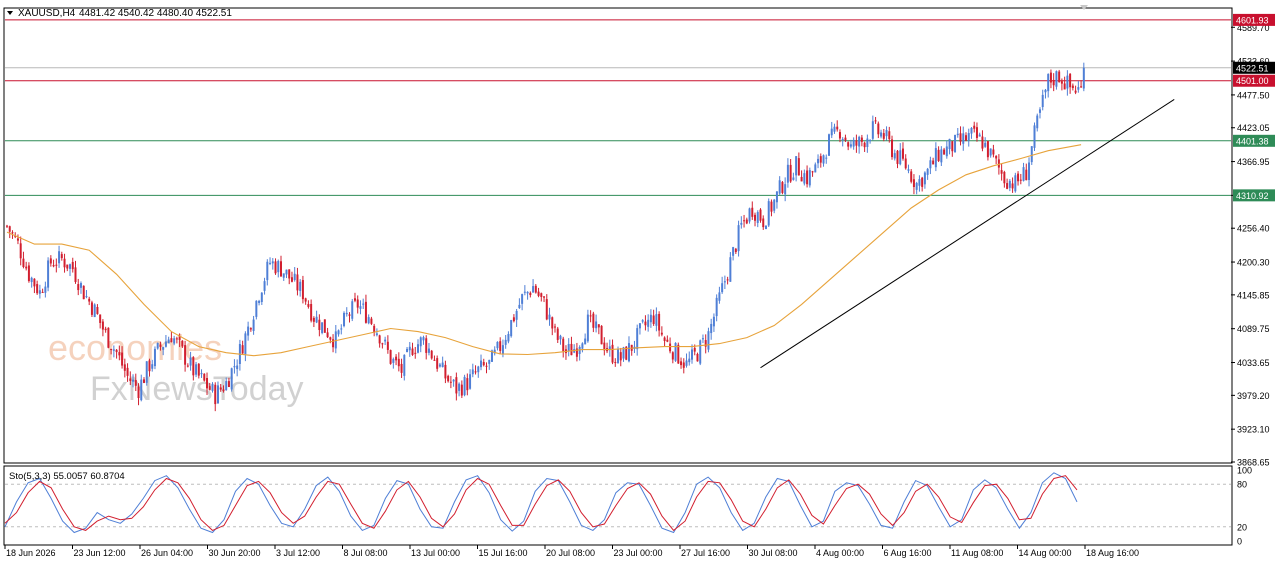 The height and width of the screenshot is (572, 1280). What do you see at coordinates (1239, 542) in the screenshot?
I see `stoch-tick-label: 0` at bounding box center [1239, 542].